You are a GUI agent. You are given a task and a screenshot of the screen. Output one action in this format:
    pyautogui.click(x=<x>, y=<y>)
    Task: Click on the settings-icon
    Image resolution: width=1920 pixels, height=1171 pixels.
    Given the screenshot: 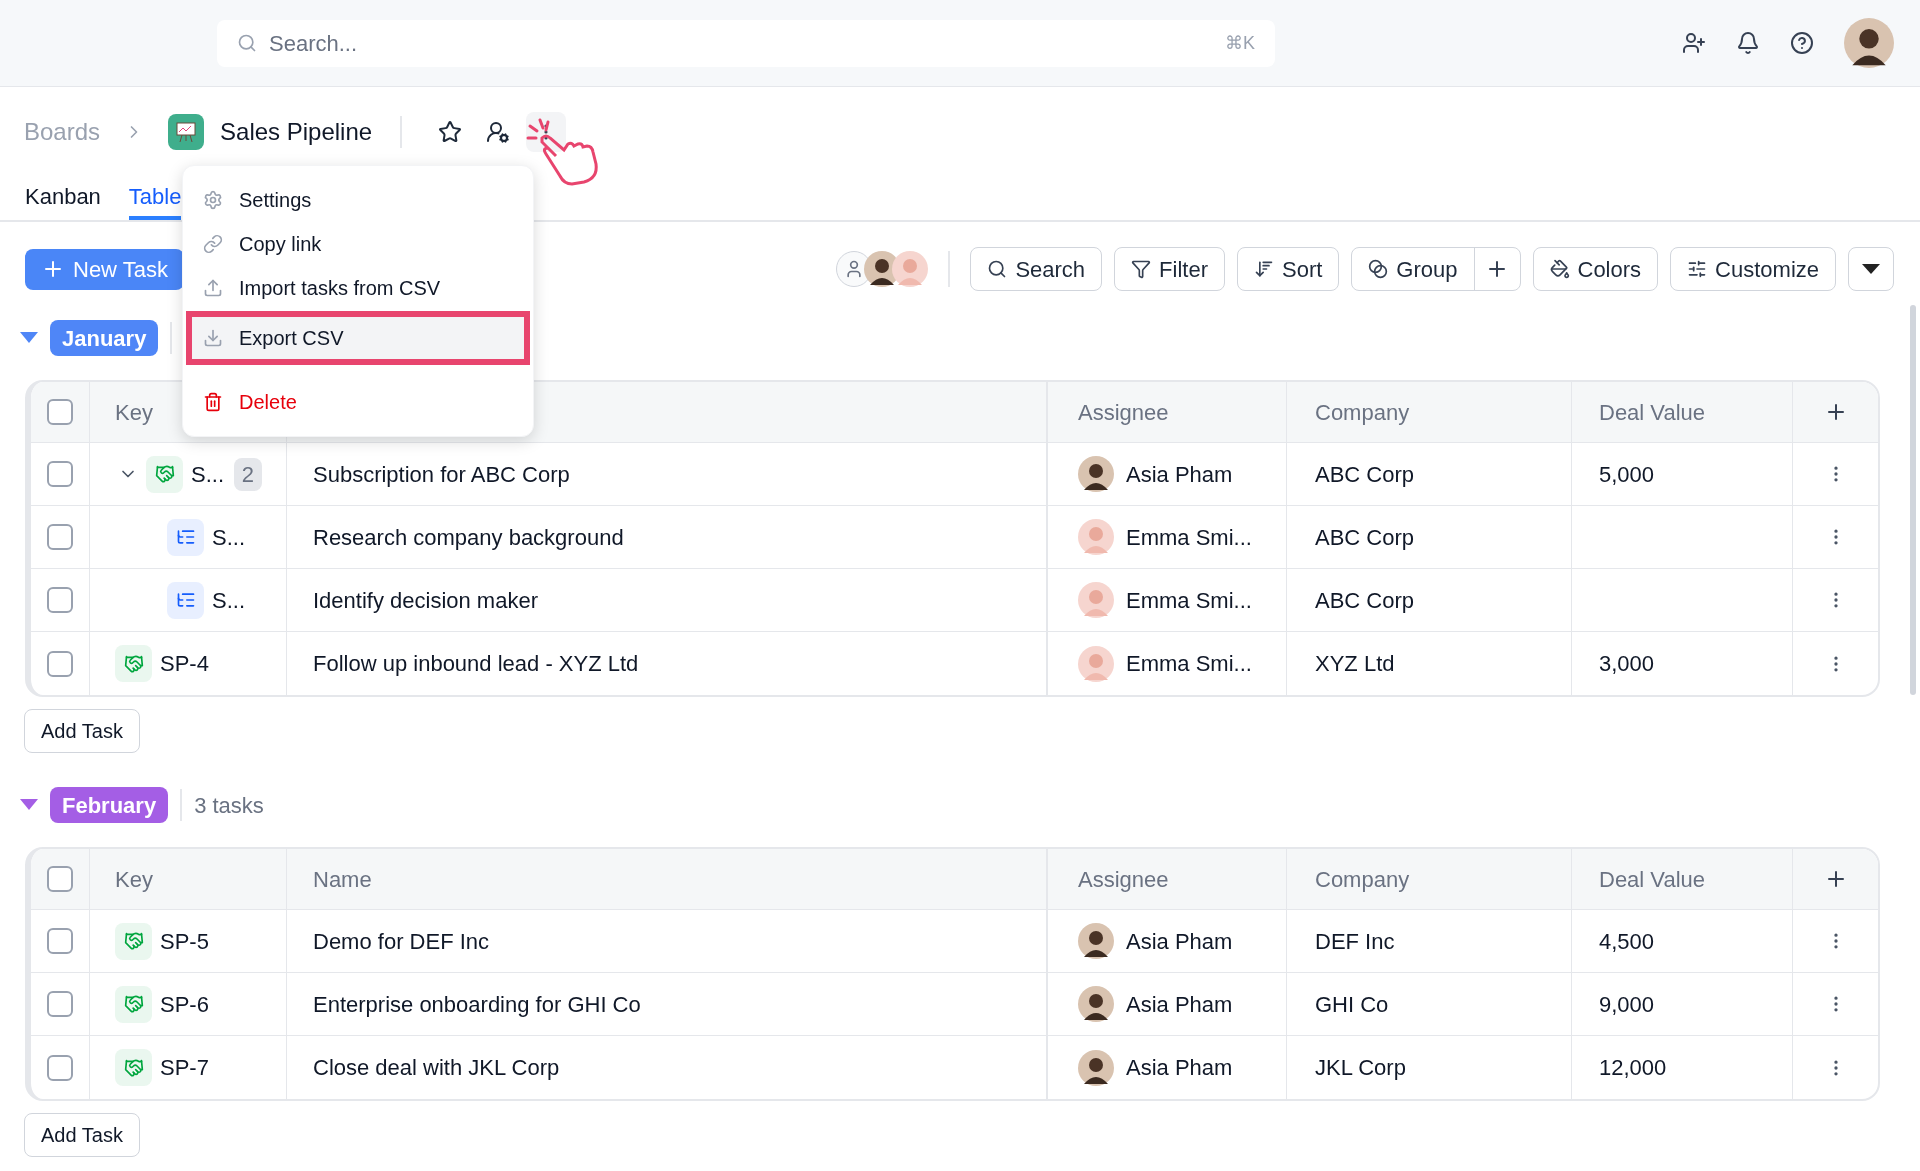 What is the action you would take?
    pyautogui.click(x=213, y=200)
    